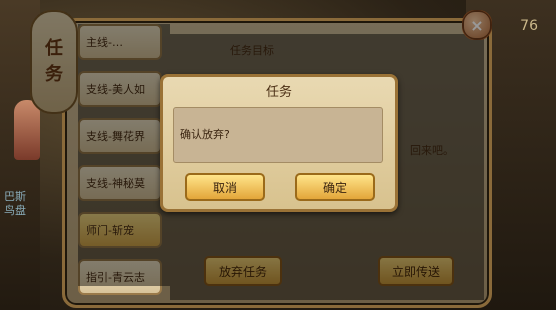  What do you see at coordinates (278, 135) in the screenshot?
I see `dialog-message-box: 确认放弃?` at bounding box center [278, 135].